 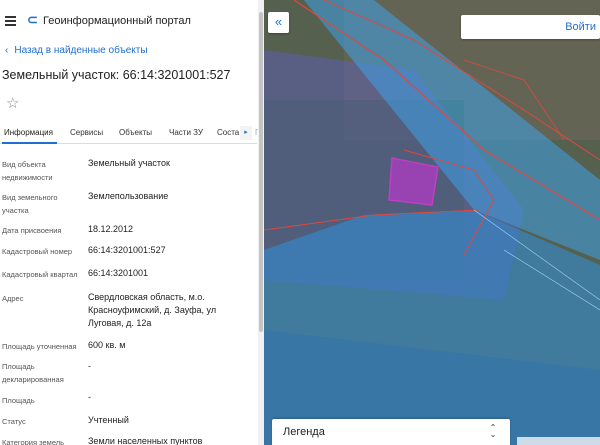 I want to click on field-label: Вид объекта недвижимости, so click(x=27, y=171).